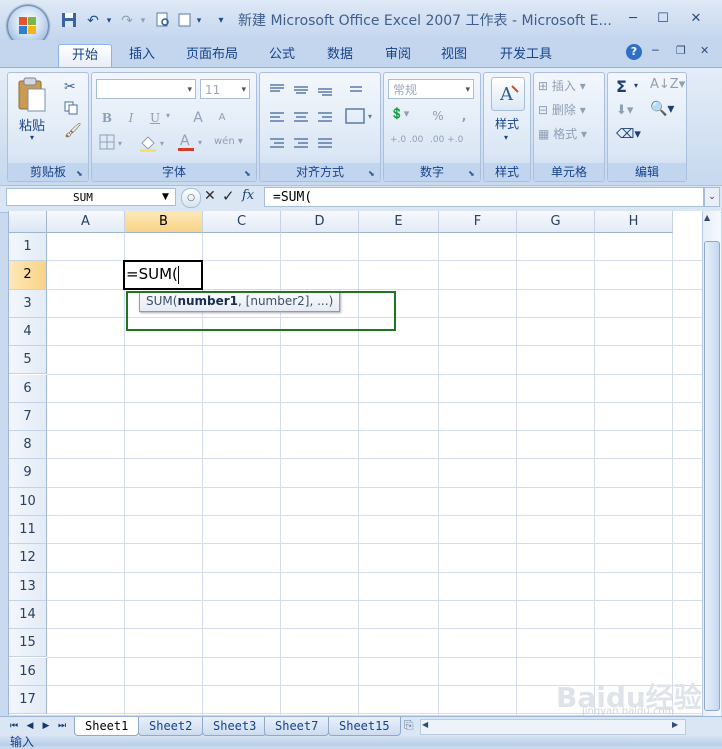  What do you see at coordinates (282, 55) in the screenshot?
I see `tab-formulas: 公式` at bounding box center [282, 55].